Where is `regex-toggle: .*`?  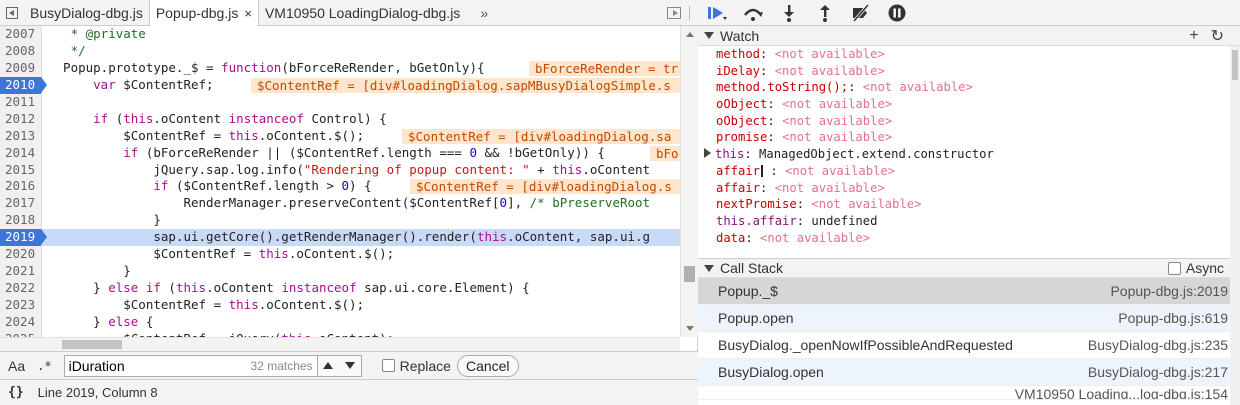
regex-toggle: .* is located at coordinates (44, 366).